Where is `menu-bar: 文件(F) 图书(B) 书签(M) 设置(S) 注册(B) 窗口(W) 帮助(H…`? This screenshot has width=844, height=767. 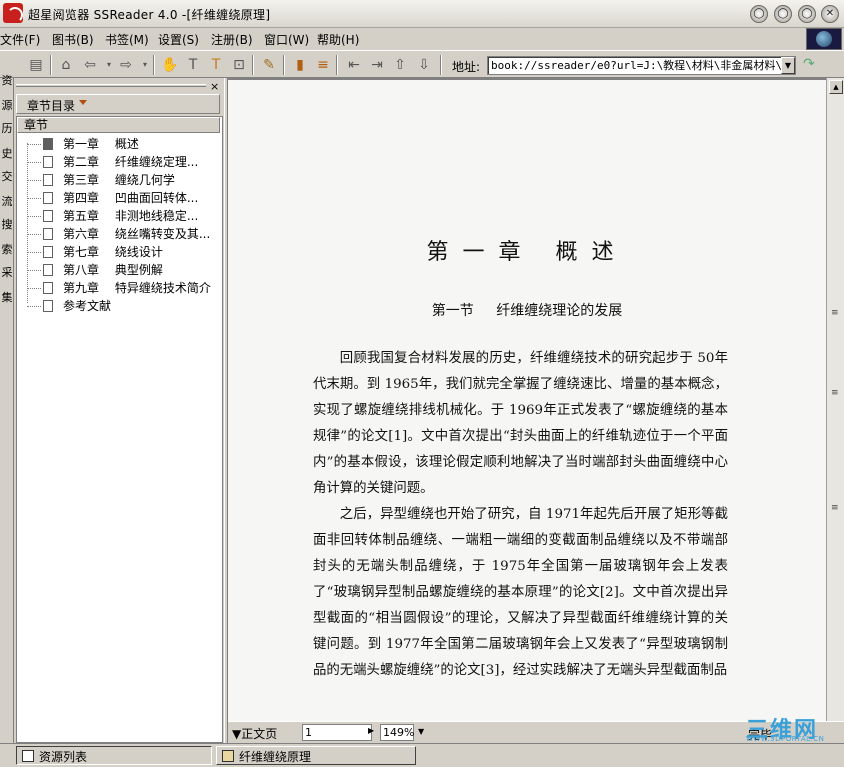 menu-bar: 文件(F) 图书(B) 书签(M) 设置(S) 注册(B) 窗口(W) 帮助(H… is located at coordinates (422, 39).